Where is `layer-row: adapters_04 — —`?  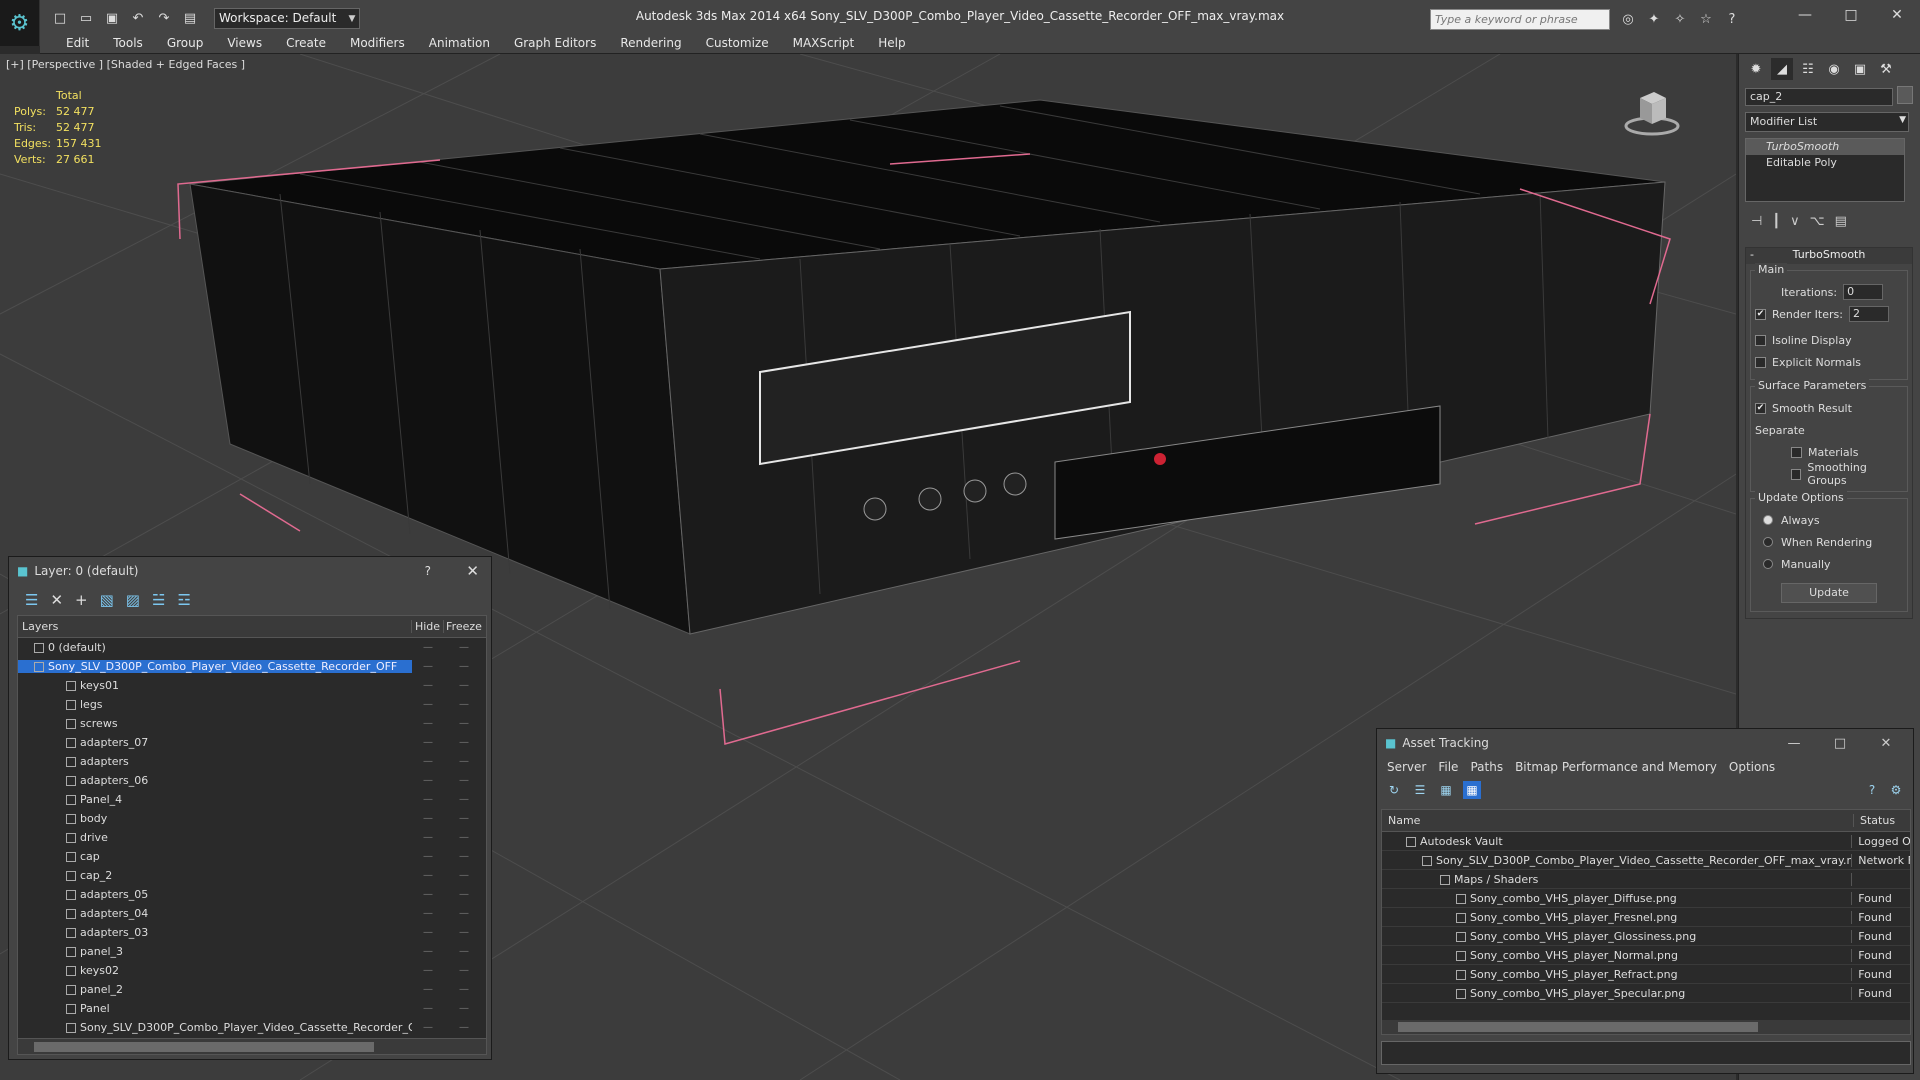
layer-row: adapters_04 — — is located at coordinates (252, 913).